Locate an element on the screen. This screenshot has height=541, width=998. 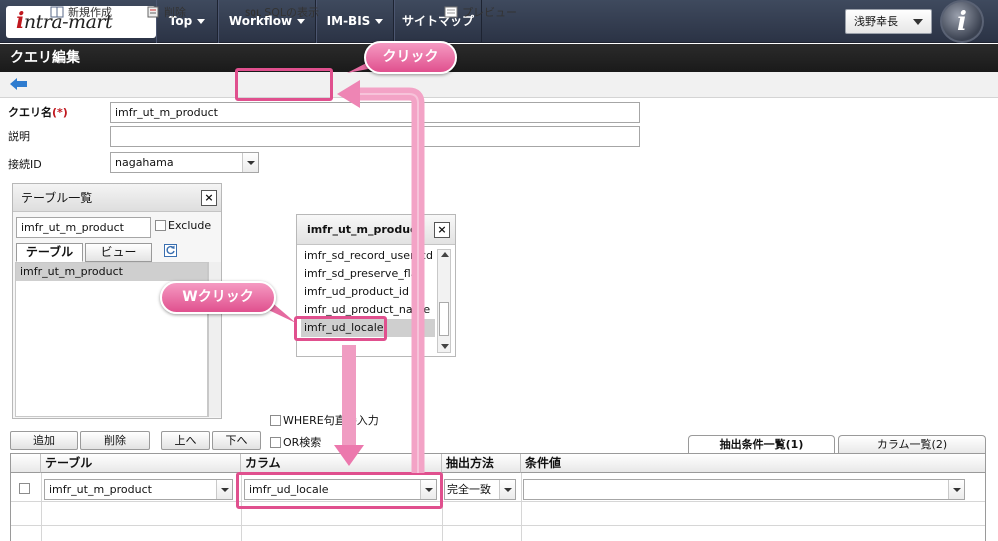
arrow-to-sql-shine is located at coordinates (387, 283).